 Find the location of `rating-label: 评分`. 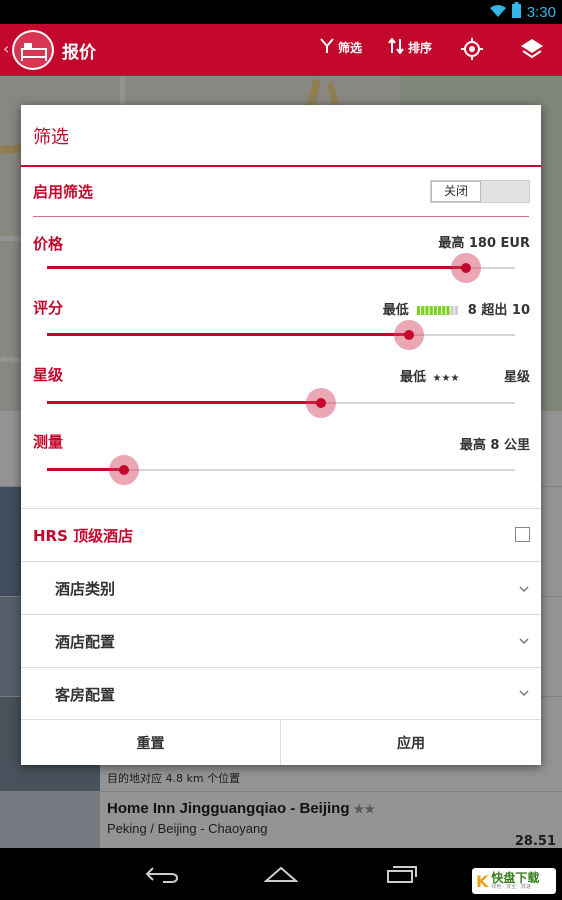

rating-label: 评分 is located at coordinates (48, 308).